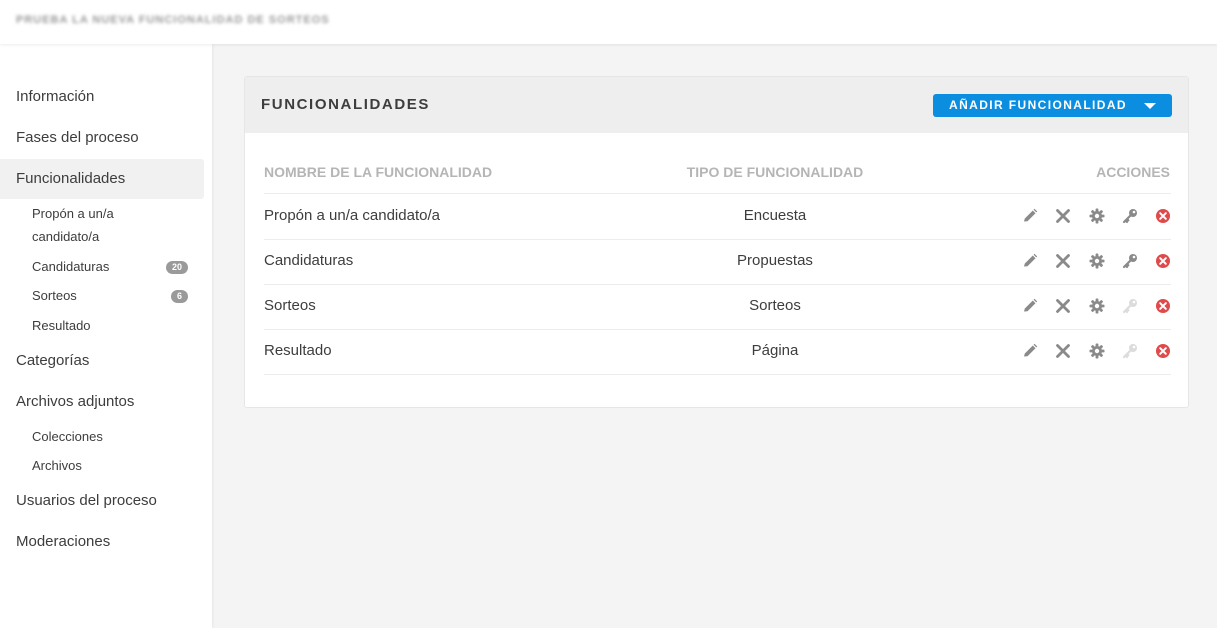 Image resolution: width=1217 pixels, height=628 pixels. I want to click on sidebar-item-usuarios: Usuarios del proceso, so click(102, 501).